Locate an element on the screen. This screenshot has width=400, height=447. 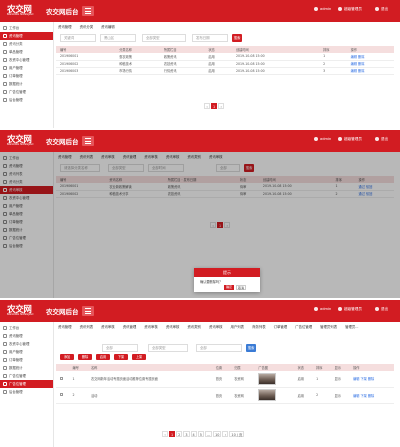
date-picker: 发布日期 is located at coordinates (210, 38).